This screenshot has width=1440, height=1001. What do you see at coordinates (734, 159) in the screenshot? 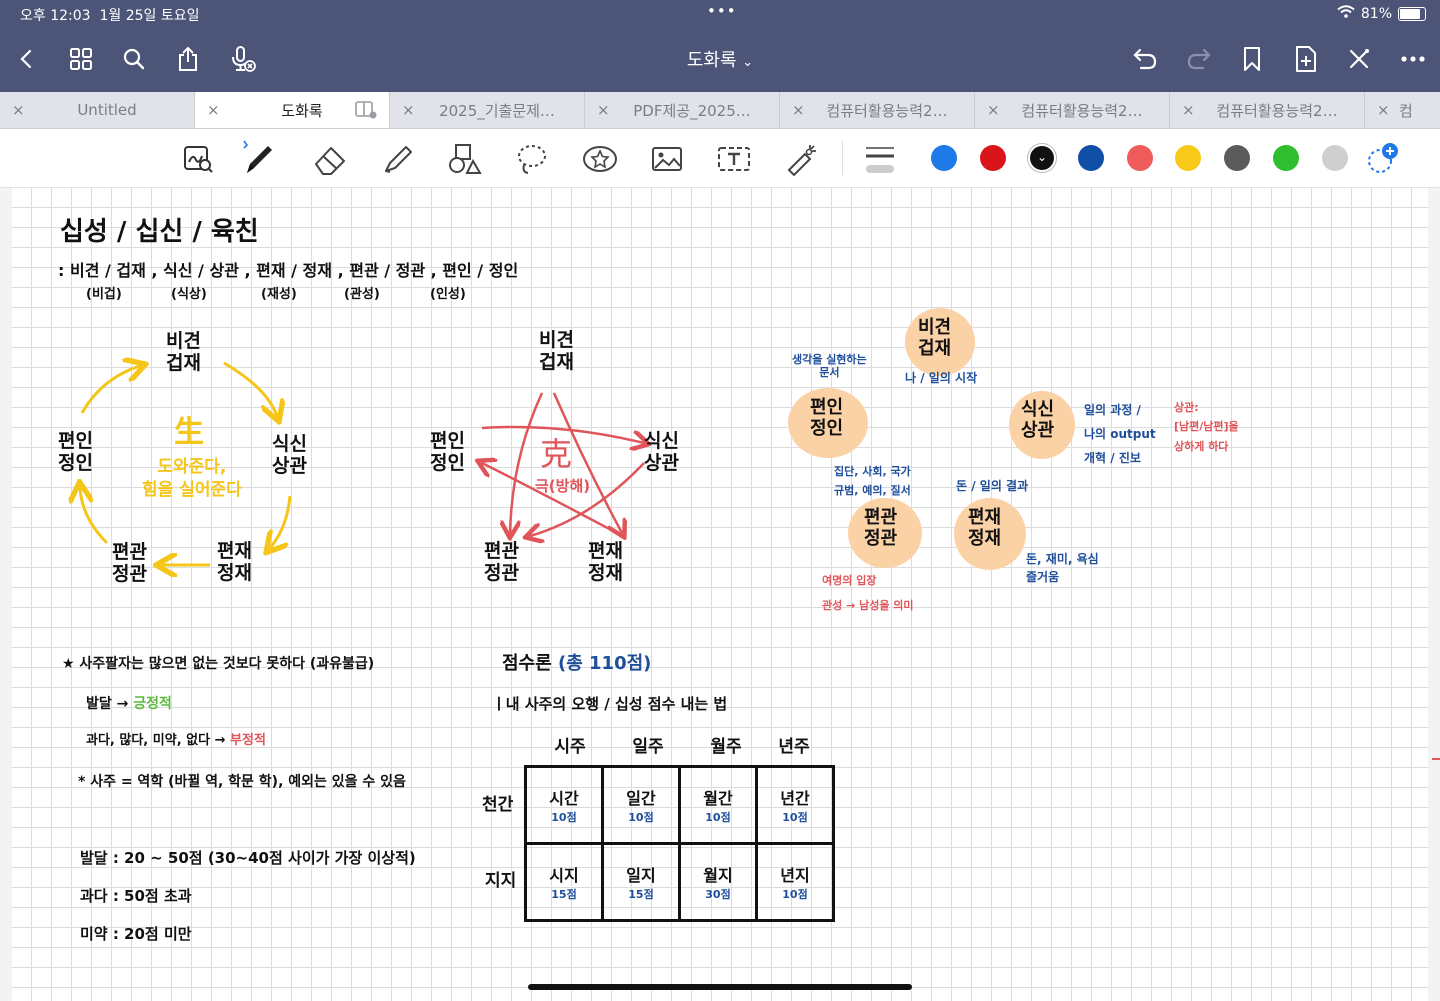
I see `text-box-icon` at bounding box center [734, 159].